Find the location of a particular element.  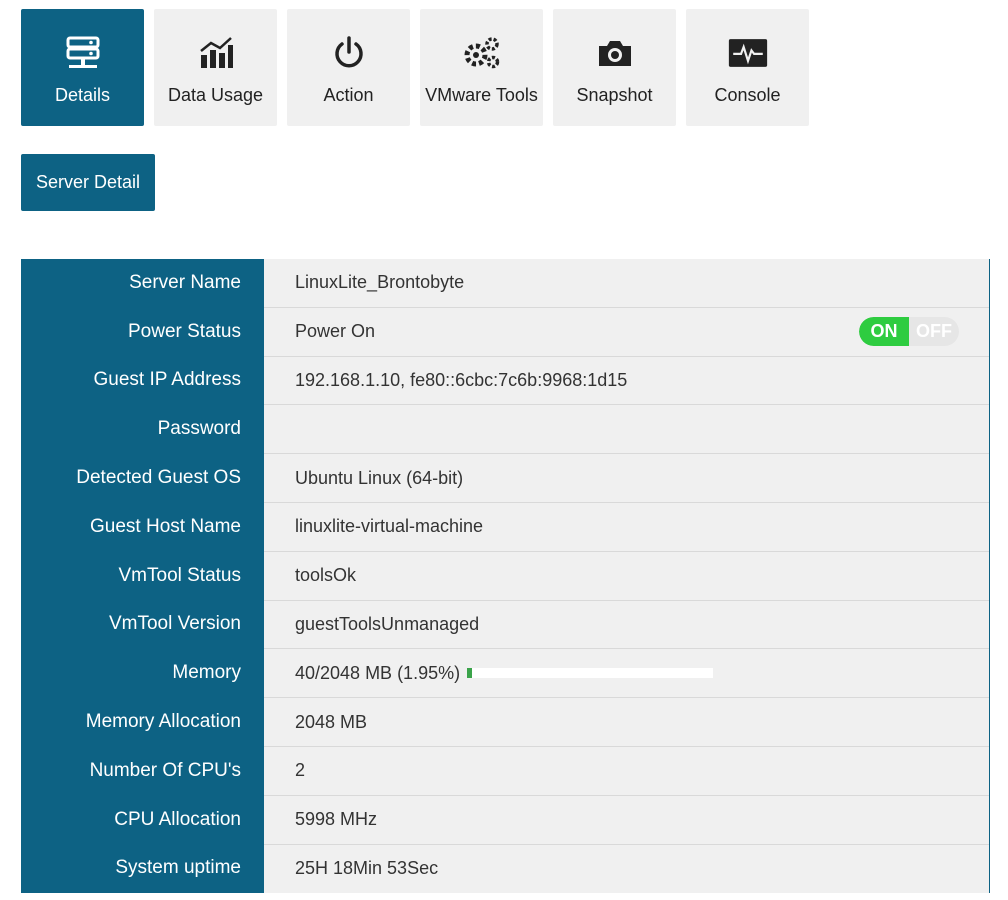

detail-row-memory: Memory 40/2048 MB (1.95%) is located at coordinates (505, 674).